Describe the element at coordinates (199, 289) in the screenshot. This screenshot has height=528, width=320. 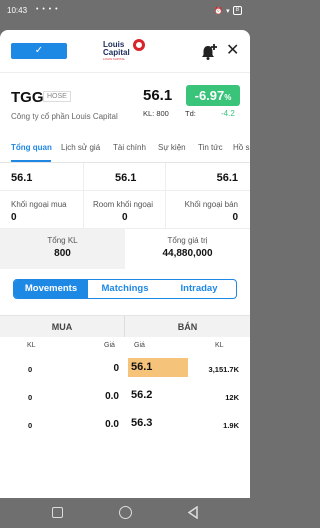
I see `segment-intraday: Intraday` at that location.